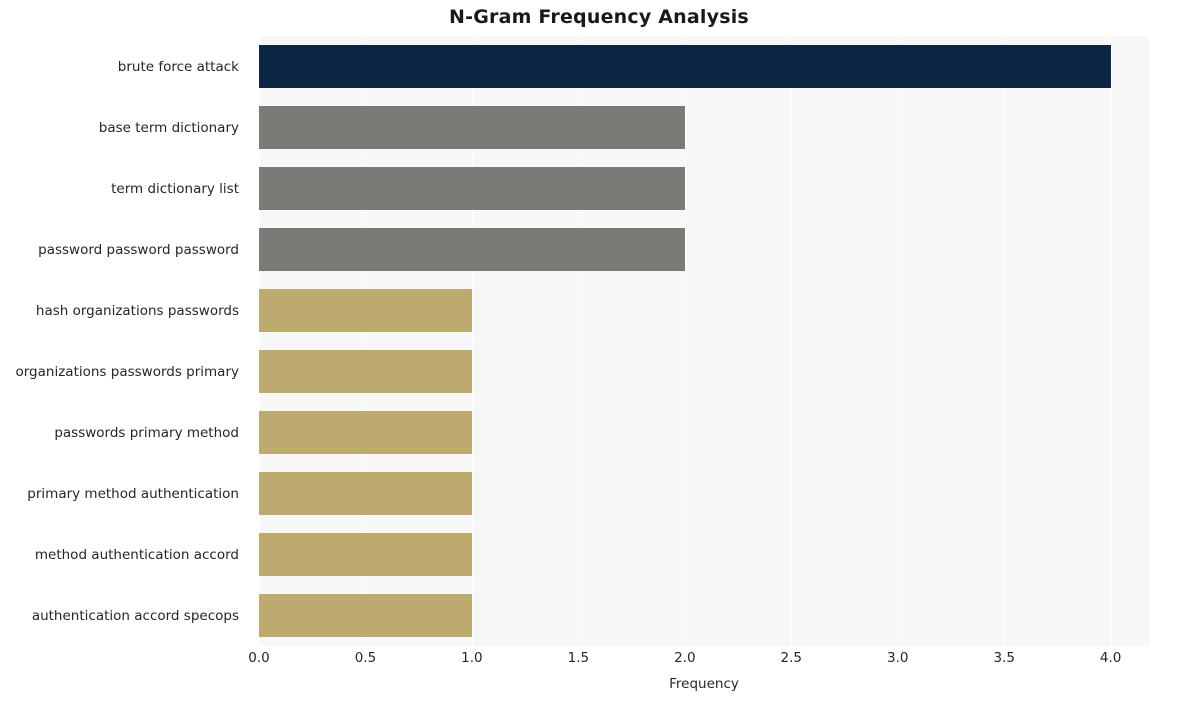 The width and height of the screenshot is (1198, 701). Describe the element at coordinates (472, 658) in the screenshot. I see `x-axis-tick: 1.0` at that location.